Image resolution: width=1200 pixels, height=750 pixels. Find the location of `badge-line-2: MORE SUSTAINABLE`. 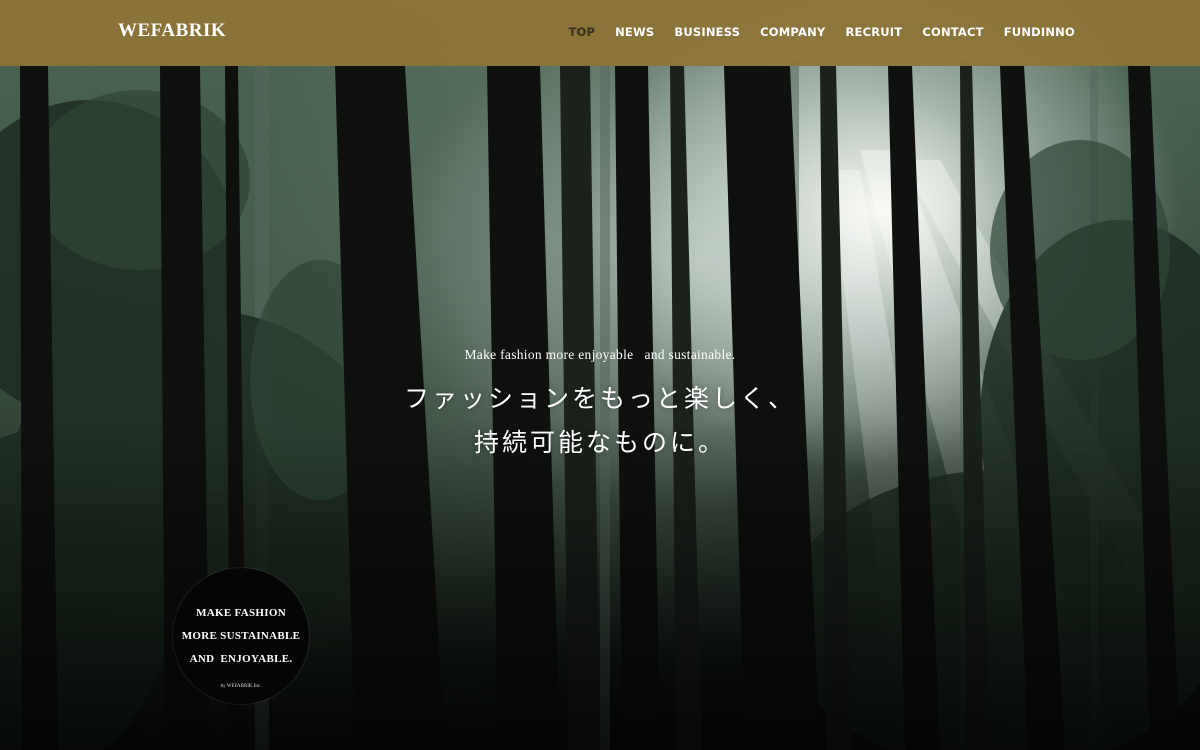

badge-line-2: MORE SUSTAINABLE is located at coordinates (241, 636).